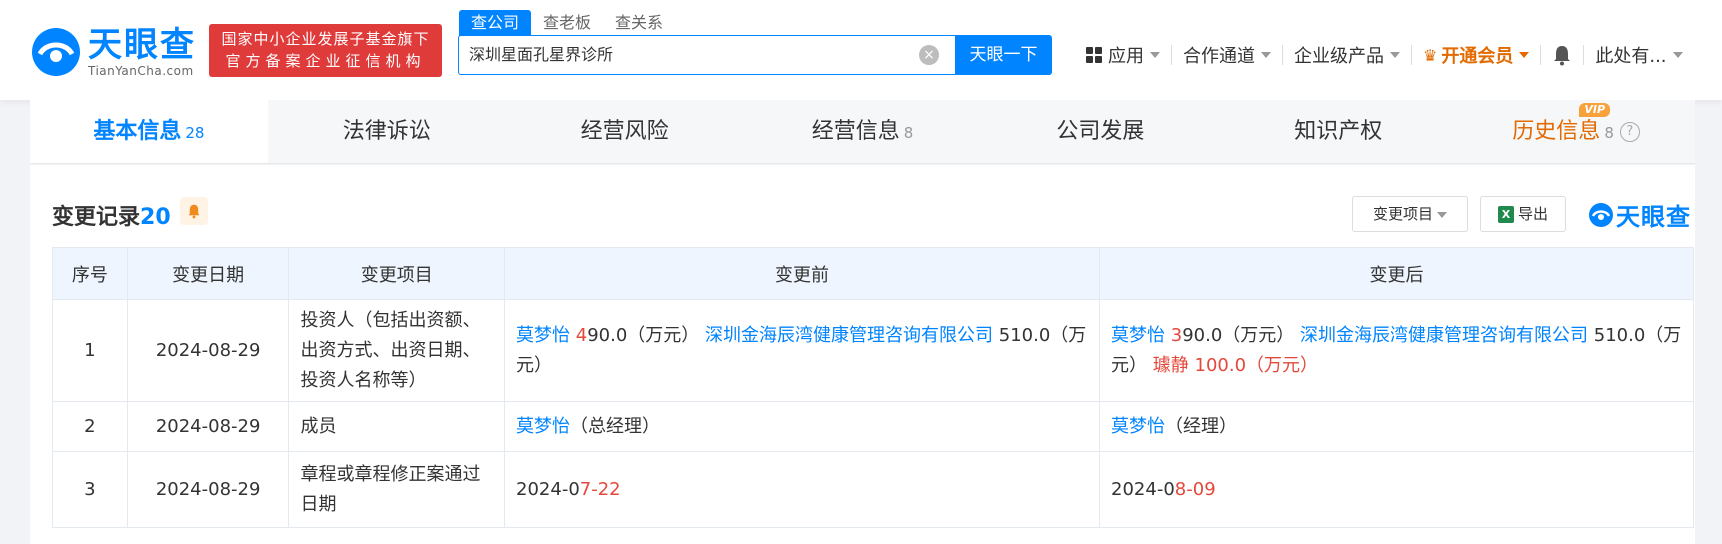 This screenshot has height=544, width=1722. I want to click on nav-vip: ♛ 开通会员, so click(1476, 55).